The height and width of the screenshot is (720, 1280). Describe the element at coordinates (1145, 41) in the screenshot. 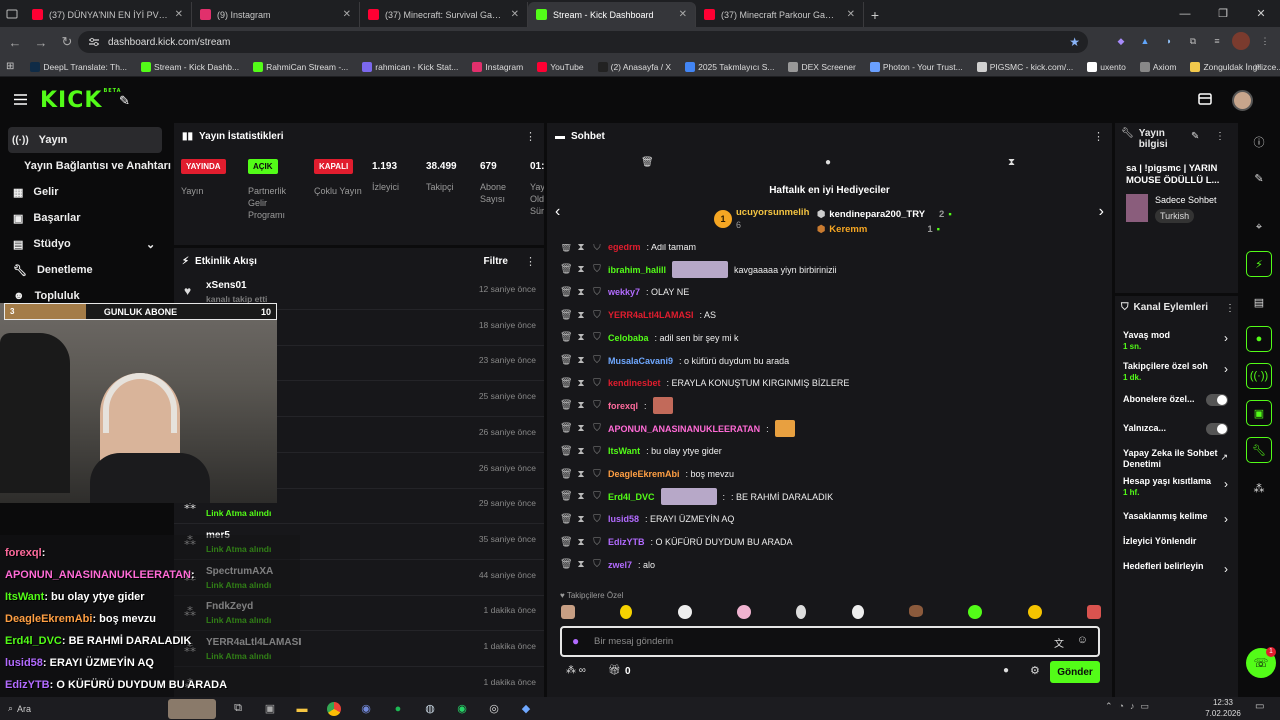

I see `extension-icon: ▲` at that location.